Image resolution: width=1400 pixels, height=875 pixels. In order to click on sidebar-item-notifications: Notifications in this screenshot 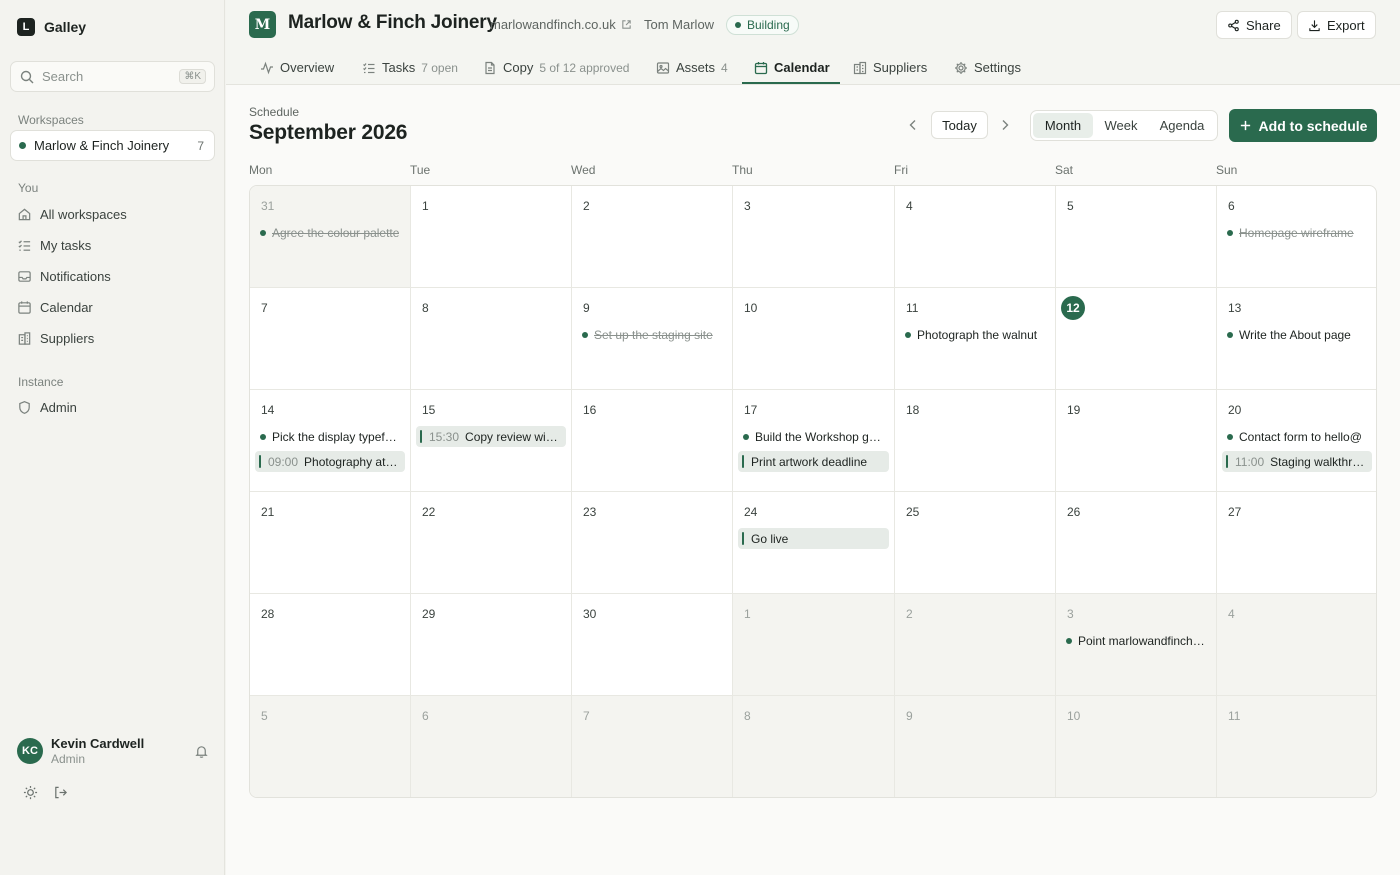, I will do `click(64, 276)`.